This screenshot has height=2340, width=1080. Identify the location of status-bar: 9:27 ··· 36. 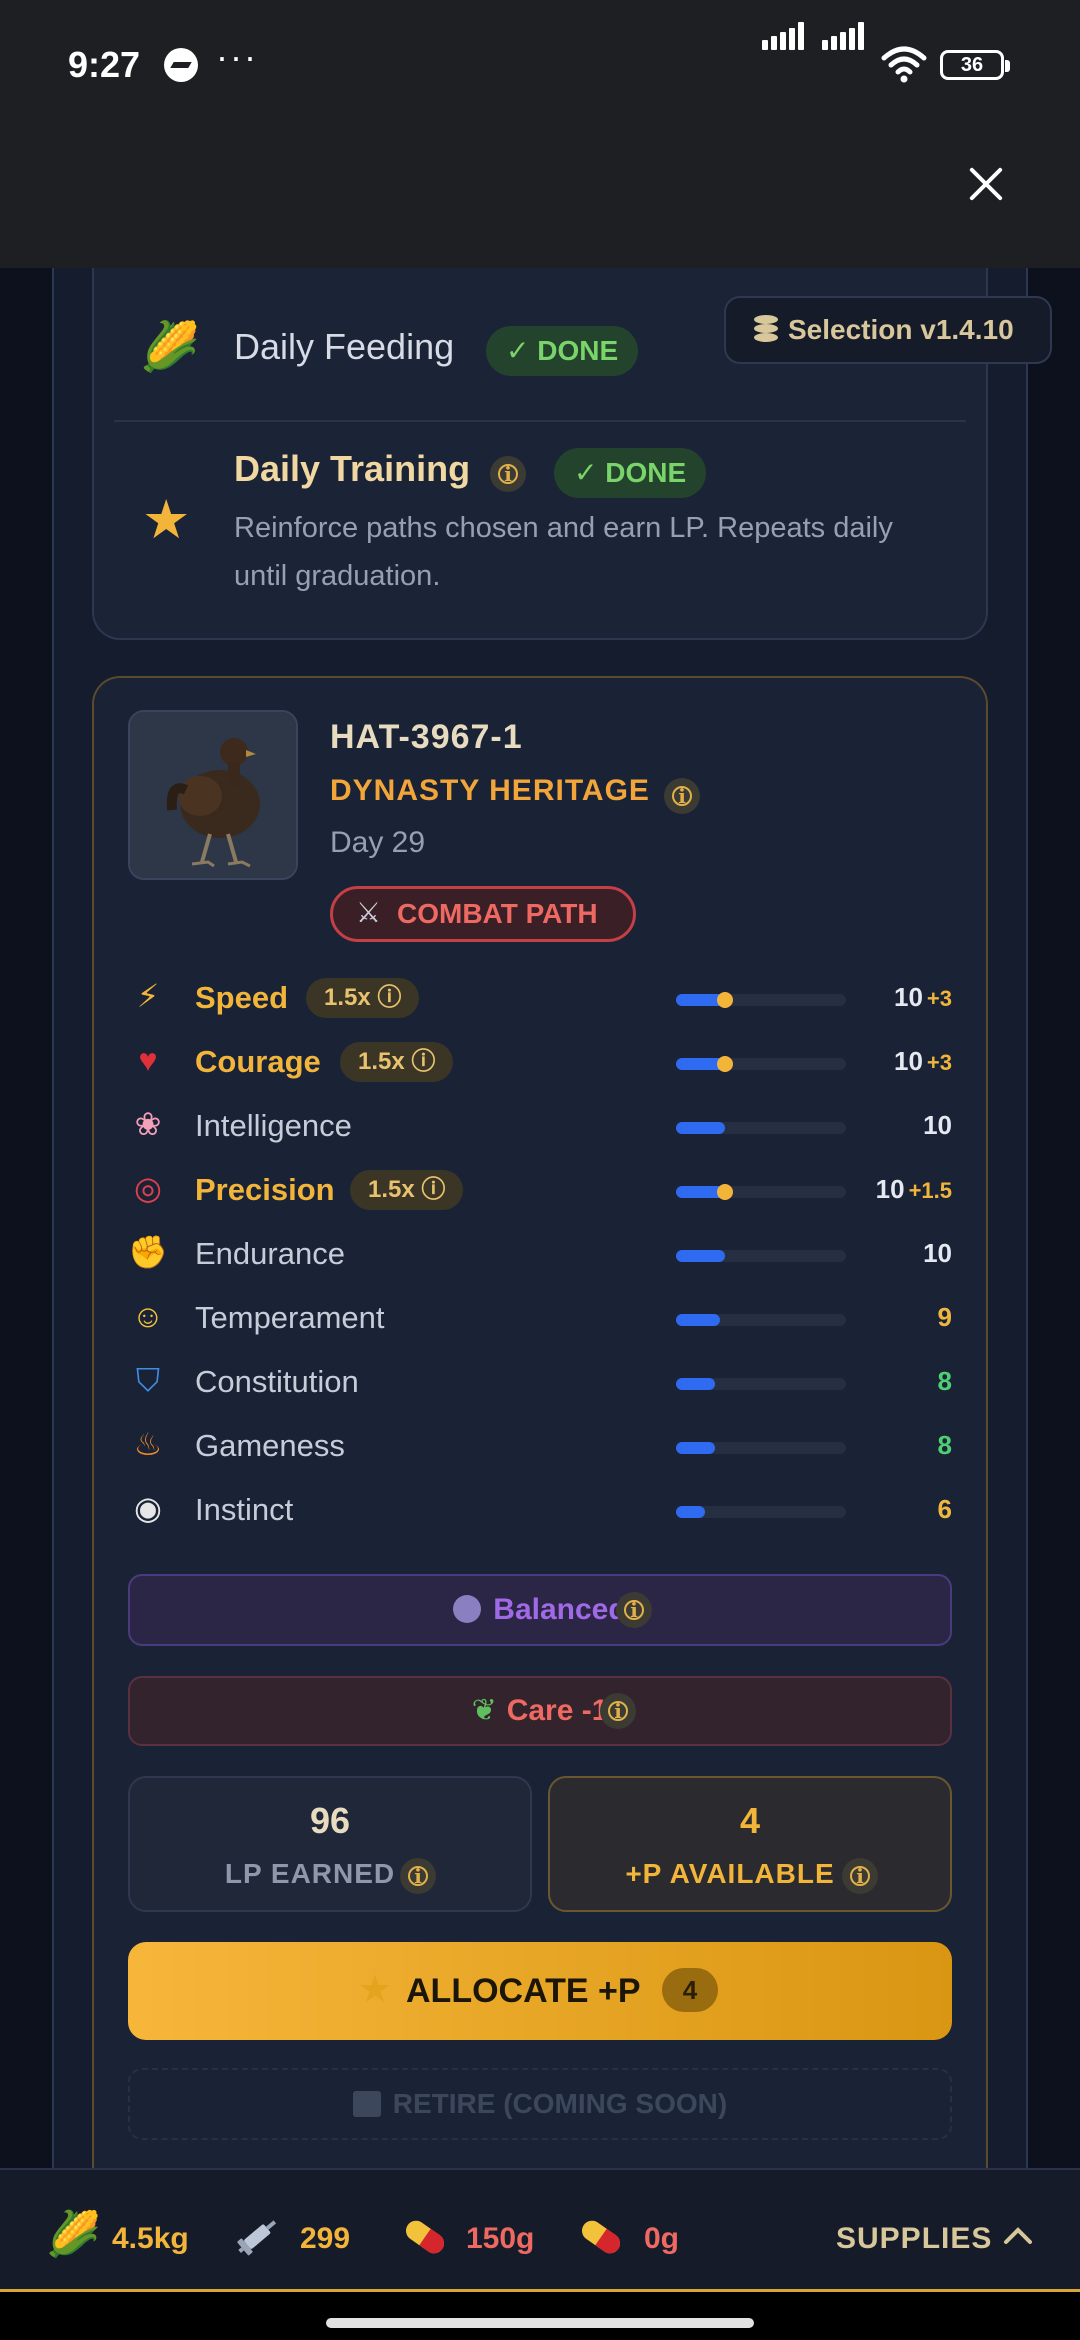
(540, 65).